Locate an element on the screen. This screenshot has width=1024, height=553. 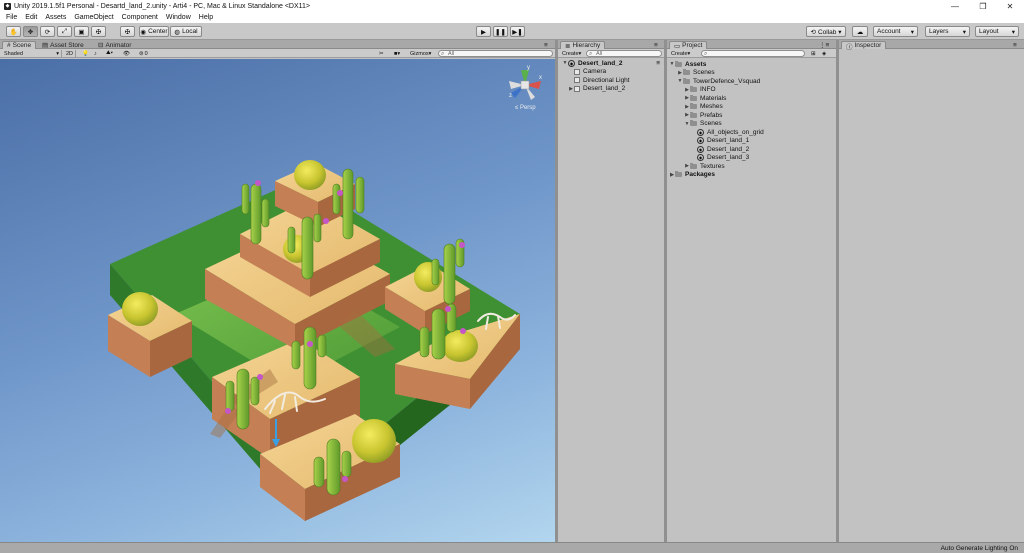
effects-count: ⊜ 0 is located at coordinates (143, 53).